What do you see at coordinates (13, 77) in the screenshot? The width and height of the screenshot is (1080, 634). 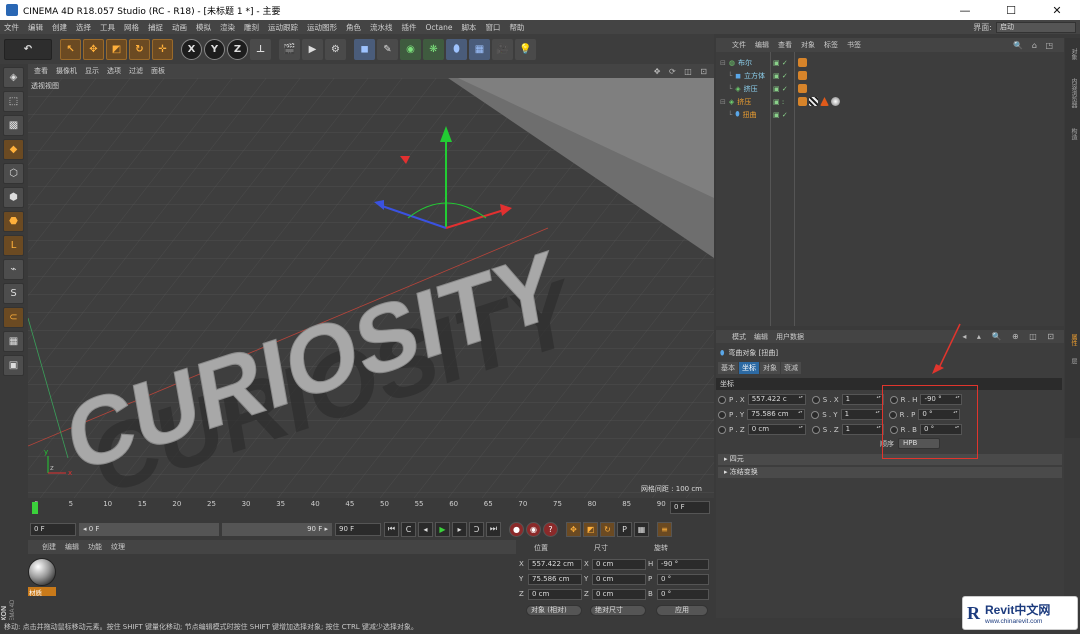 I see `make-editable-icon: ◈` at bounding box center [13, 77].